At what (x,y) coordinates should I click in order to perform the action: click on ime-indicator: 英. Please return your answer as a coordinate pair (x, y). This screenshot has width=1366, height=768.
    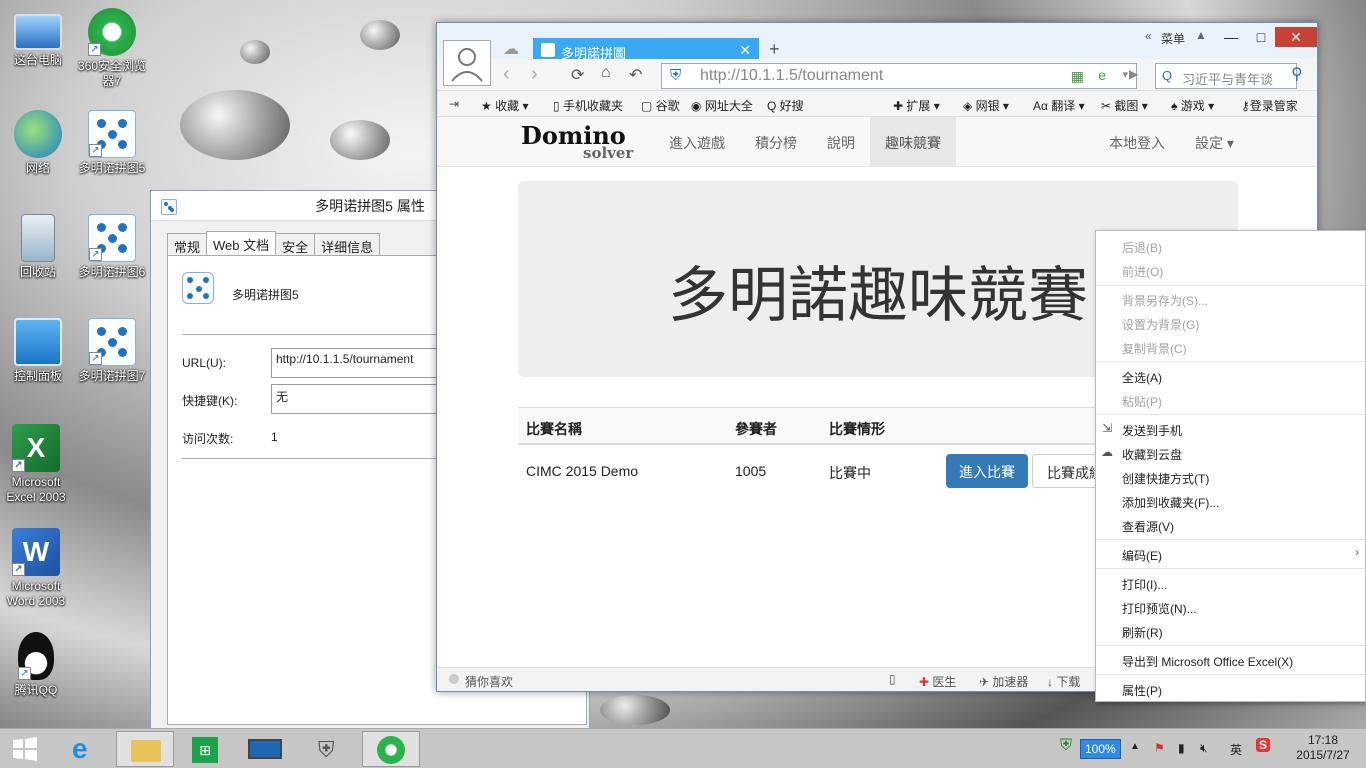
    Looking at the image, I should click on (1236, 749).